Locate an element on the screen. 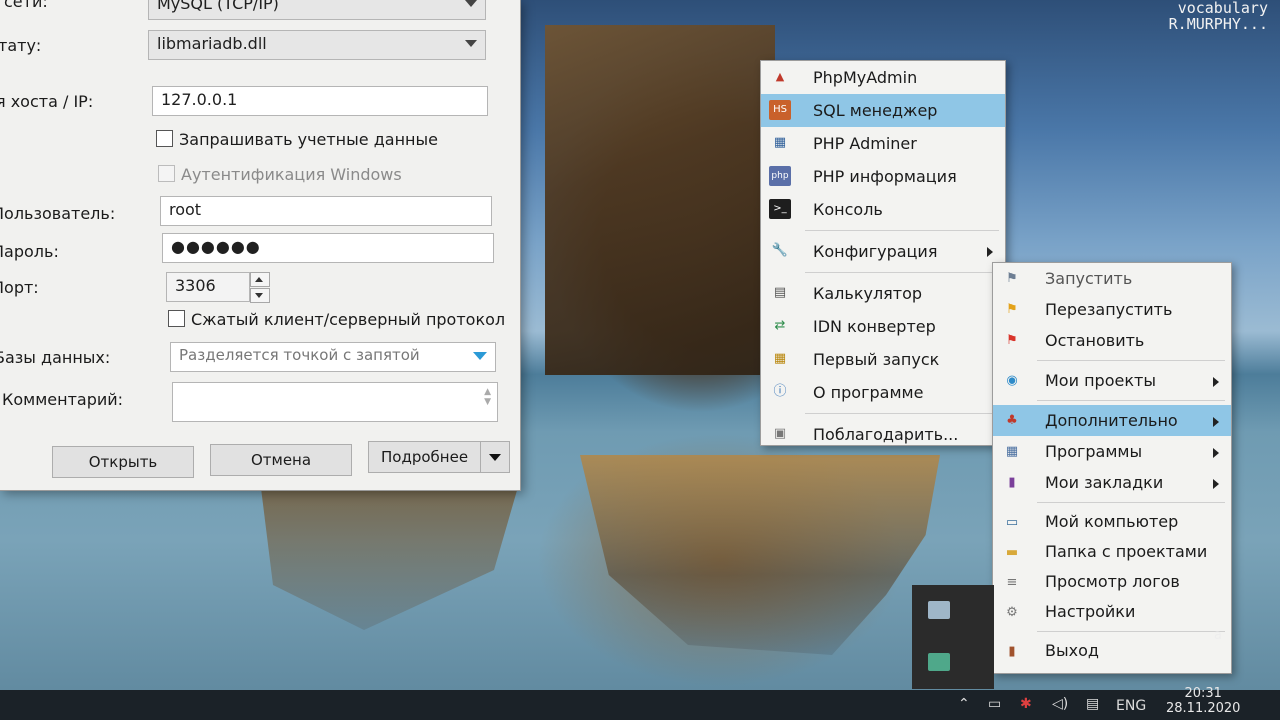  tray-menu-extra: ♣ Дополнительно is located at coordinates (1112, 420).